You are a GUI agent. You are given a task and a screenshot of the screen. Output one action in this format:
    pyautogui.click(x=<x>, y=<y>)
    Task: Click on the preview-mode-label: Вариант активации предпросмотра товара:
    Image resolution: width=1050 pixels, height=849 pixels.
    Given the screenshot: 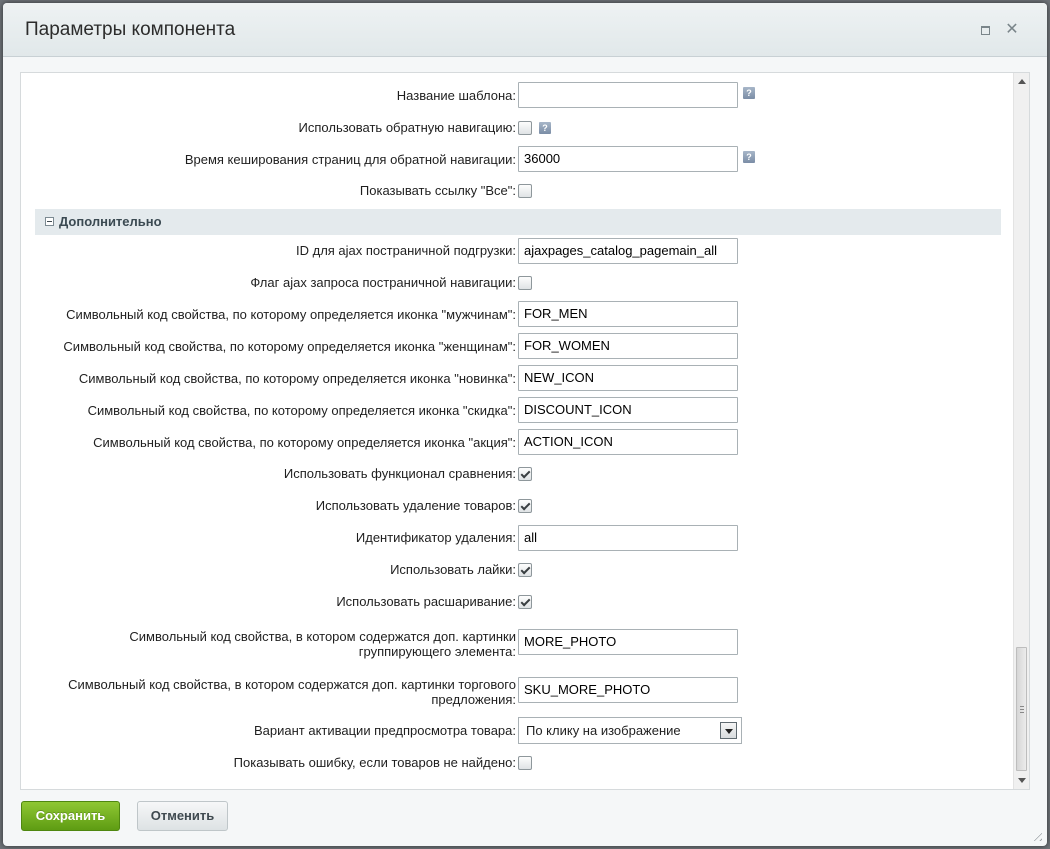 What is the action you would take?
    pyautogui.click(x=384, y=730)
    